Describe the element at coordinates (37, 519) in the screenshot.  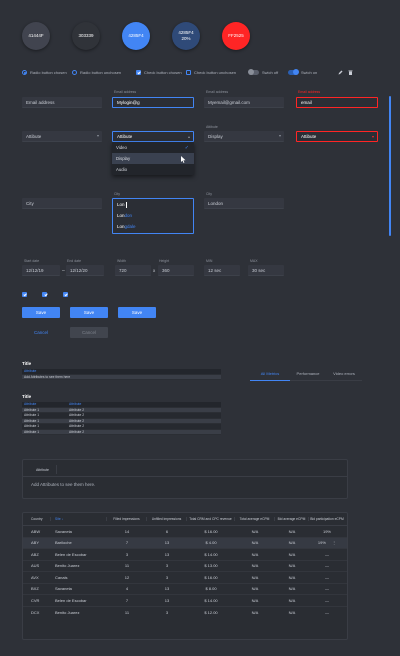
I see `header-country: Country` at that location.